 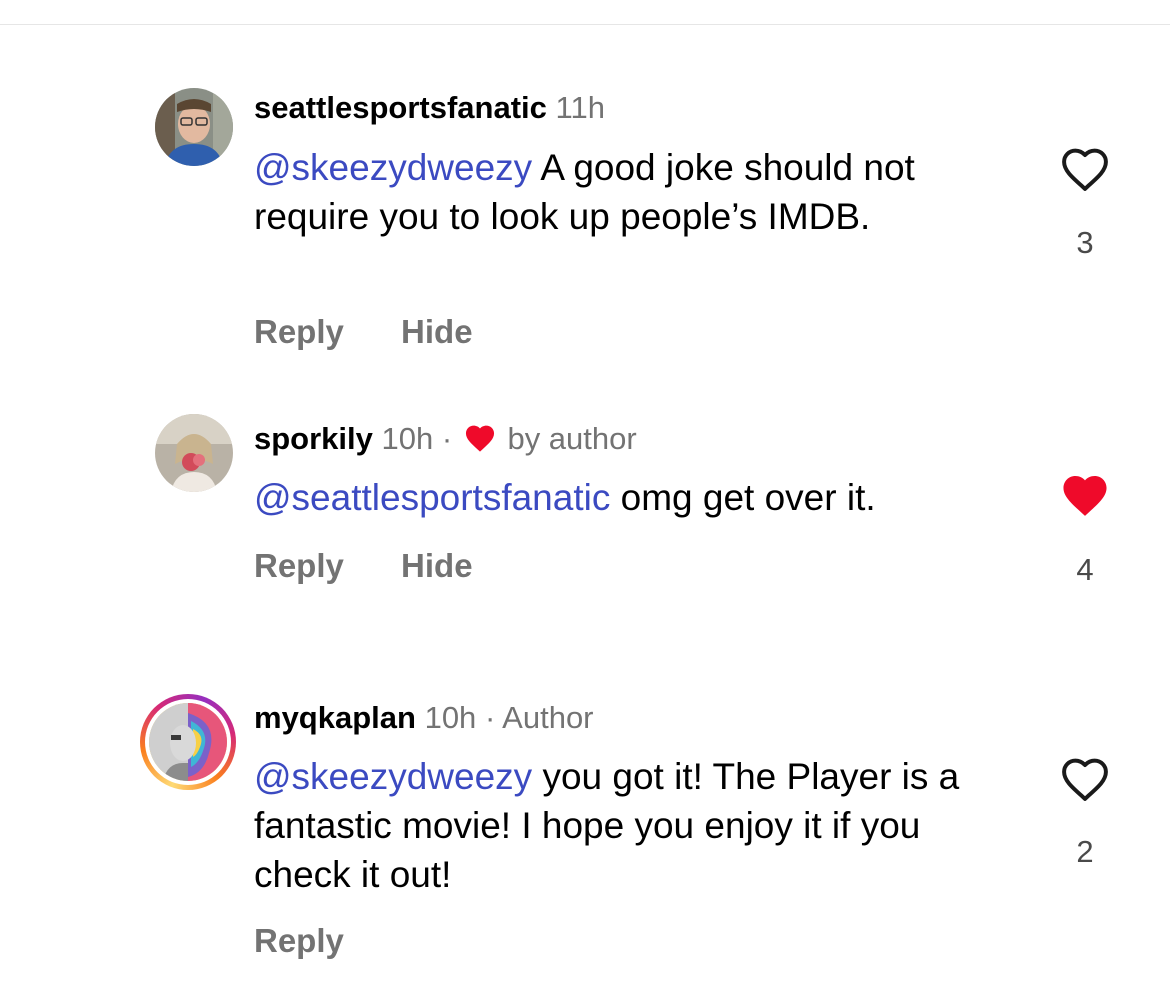 I want to click on comment-actions: Reply, so click(x=323, y=941).